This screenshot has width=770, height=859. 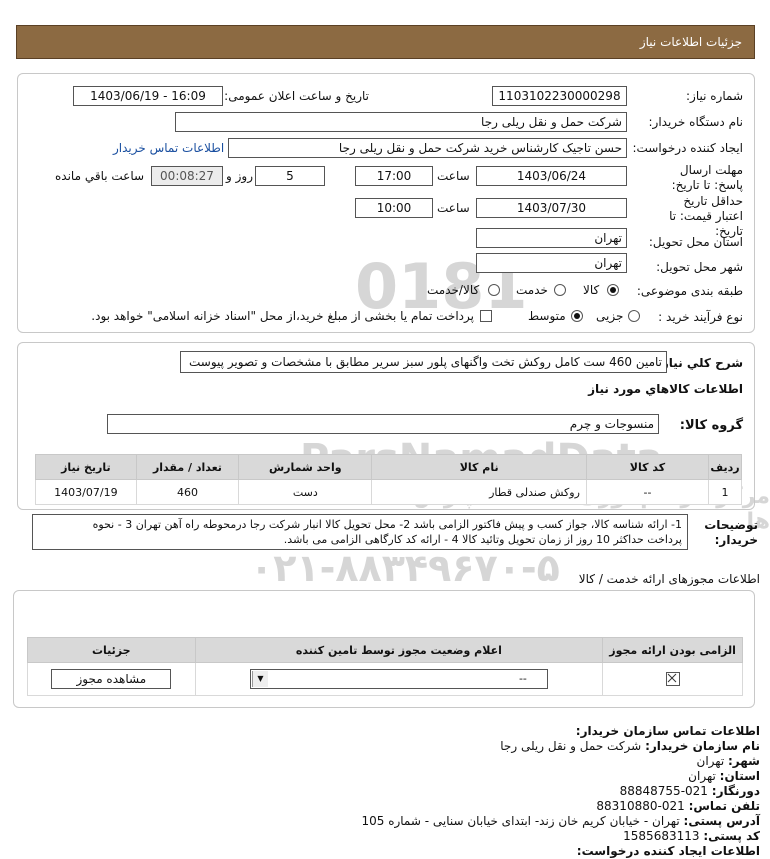 I want to click on announce-field: 1403/06/19 - 16:09, so click(x=148, y=96).